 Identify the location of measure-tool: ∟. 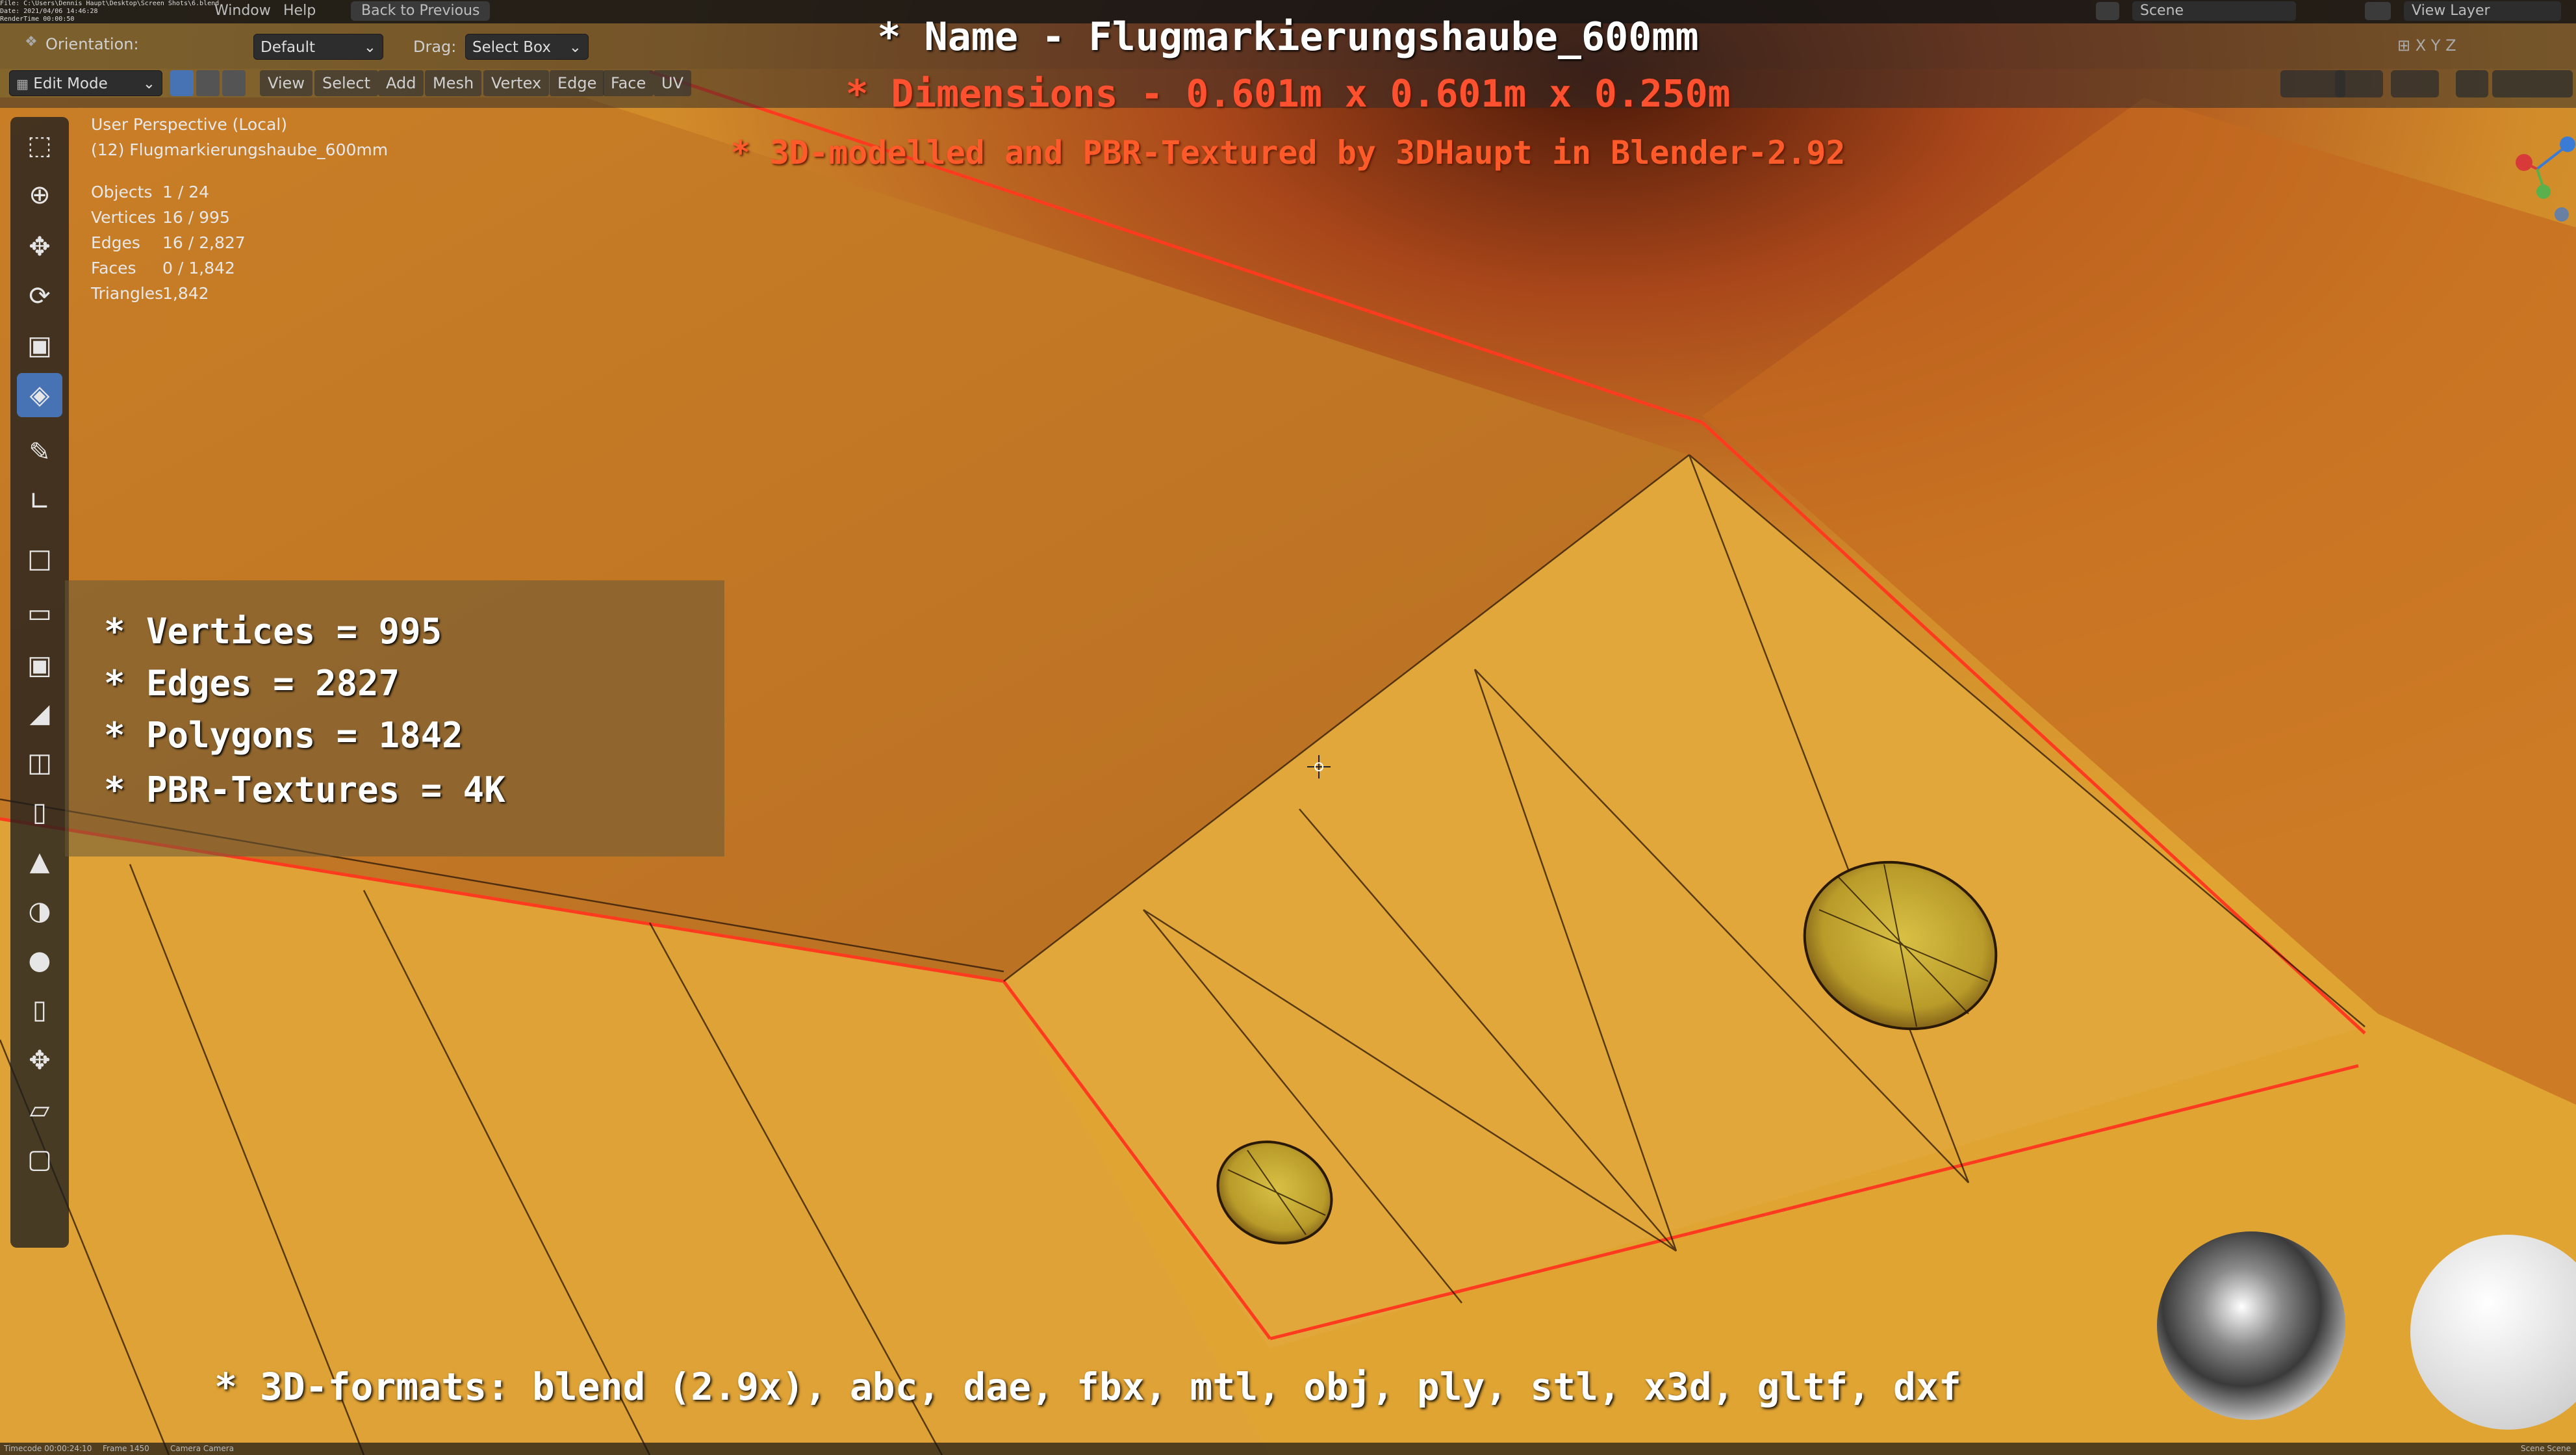
(39, 502).